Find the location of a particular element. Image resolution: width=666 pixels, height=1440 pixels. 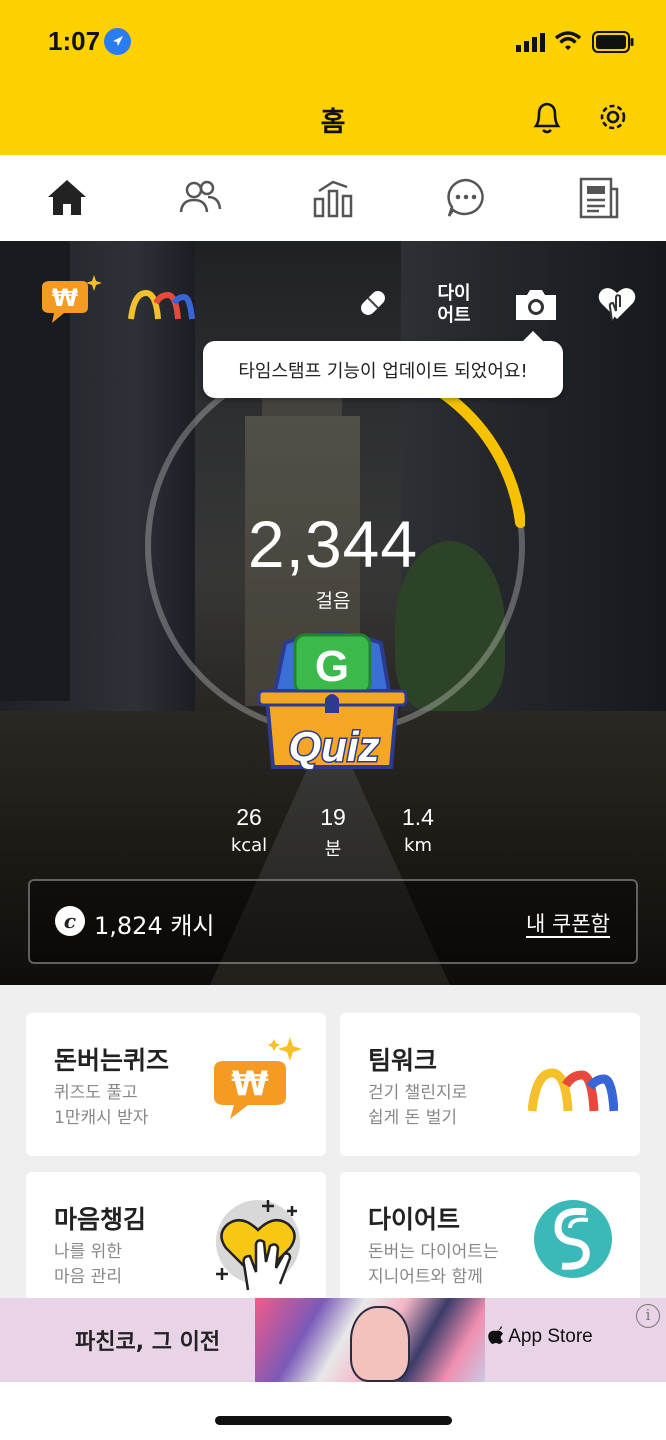

ad-portrait is located at coordinates (380, 1344).